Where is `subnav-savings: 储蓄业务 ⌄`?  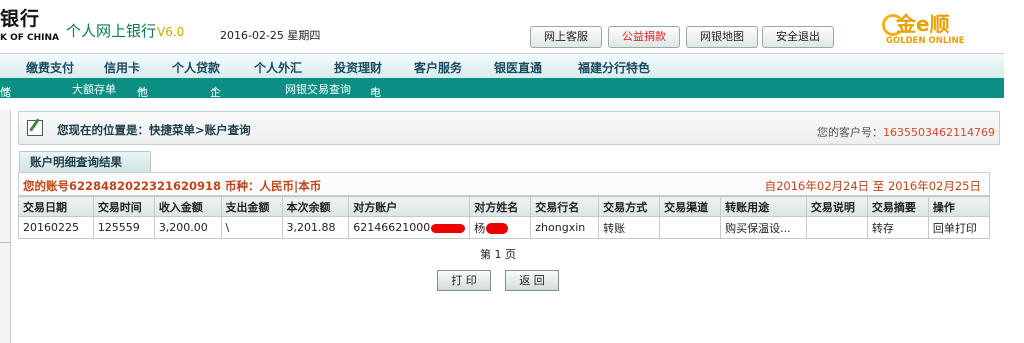
subnav-savings: 储蓄业务 ⌄ is located at coordinates (5, 114).